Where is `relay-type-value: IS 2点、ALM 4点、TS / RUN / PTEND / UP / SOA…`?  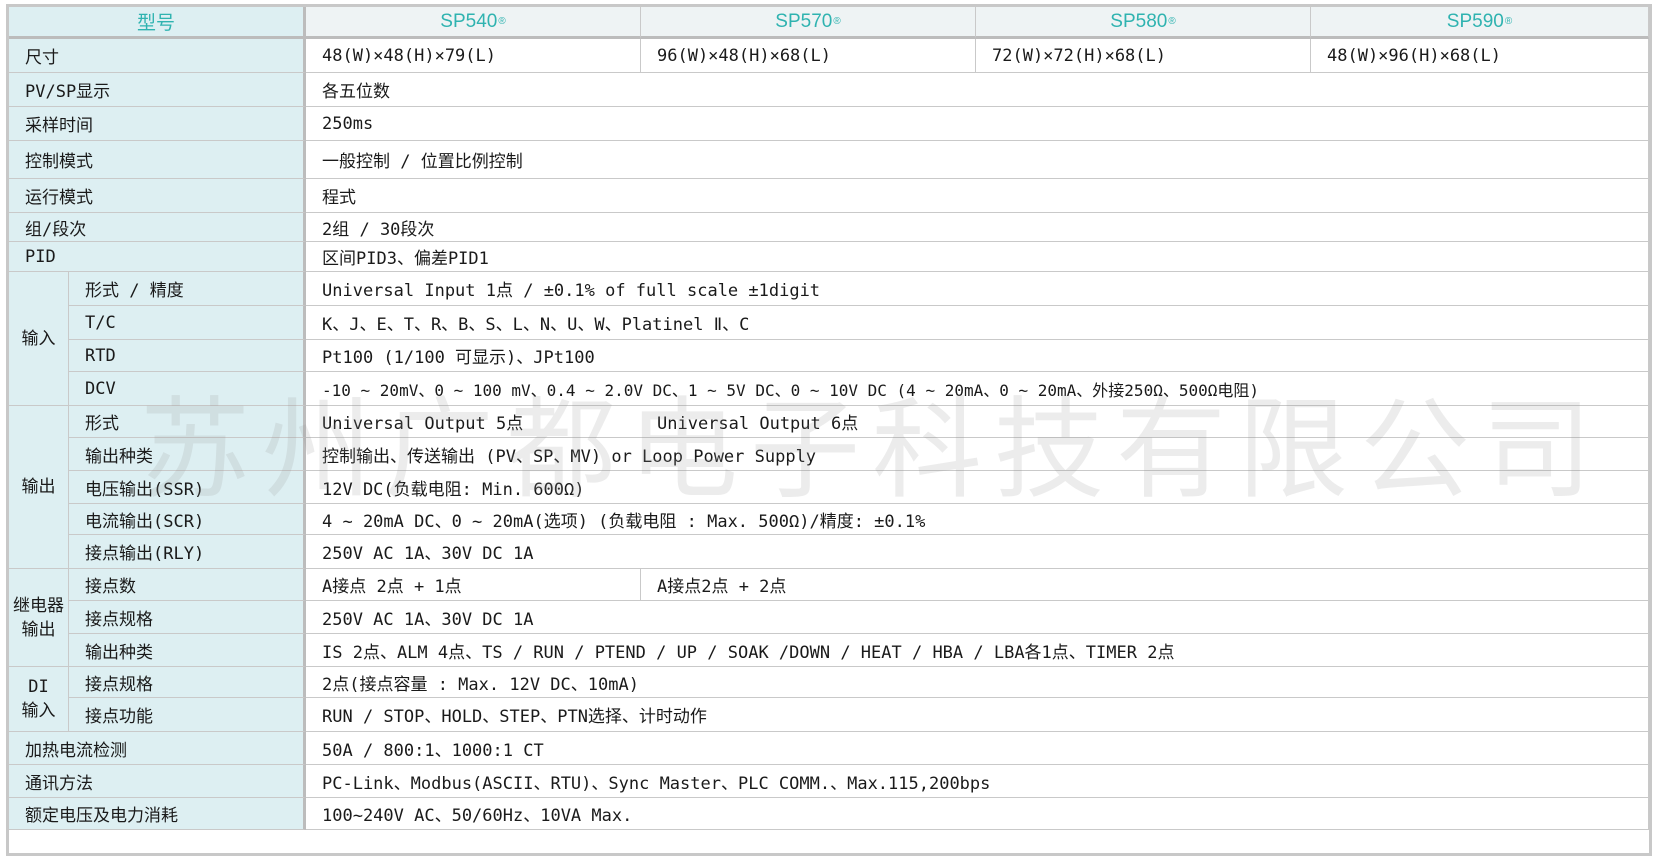
relay-type-value: IS 2点、ALM 4点、TS / RUN / PTEND / UP / SOA… is located at coordinates (977, 650).